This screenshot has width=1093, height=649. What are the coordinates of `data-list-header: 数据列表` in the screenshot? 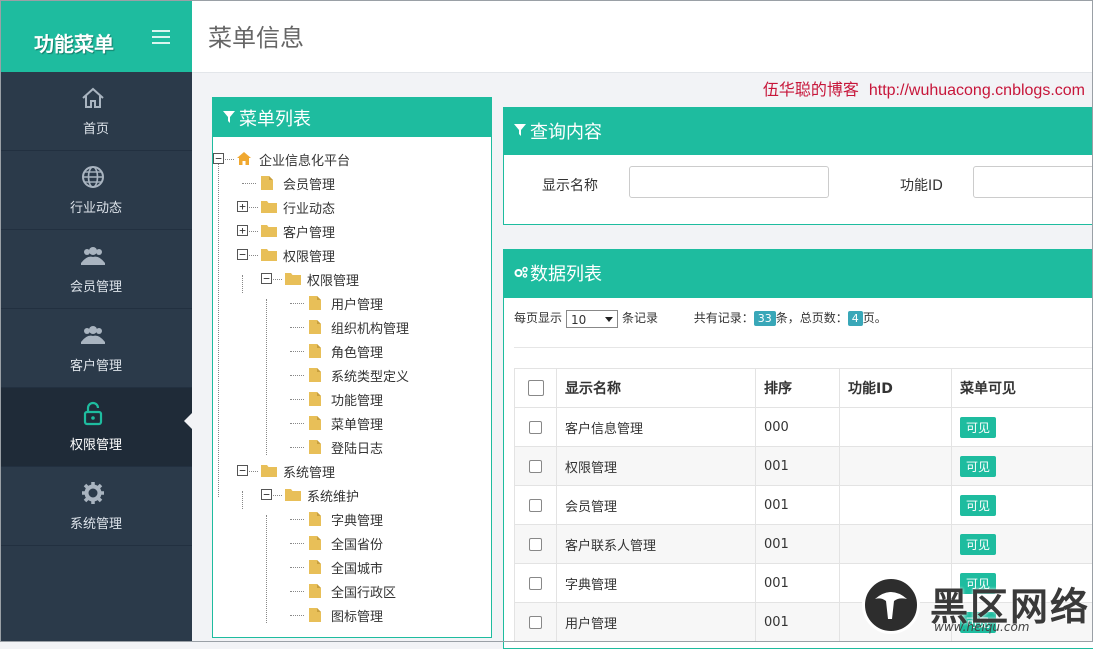 It's located at (798, 274).